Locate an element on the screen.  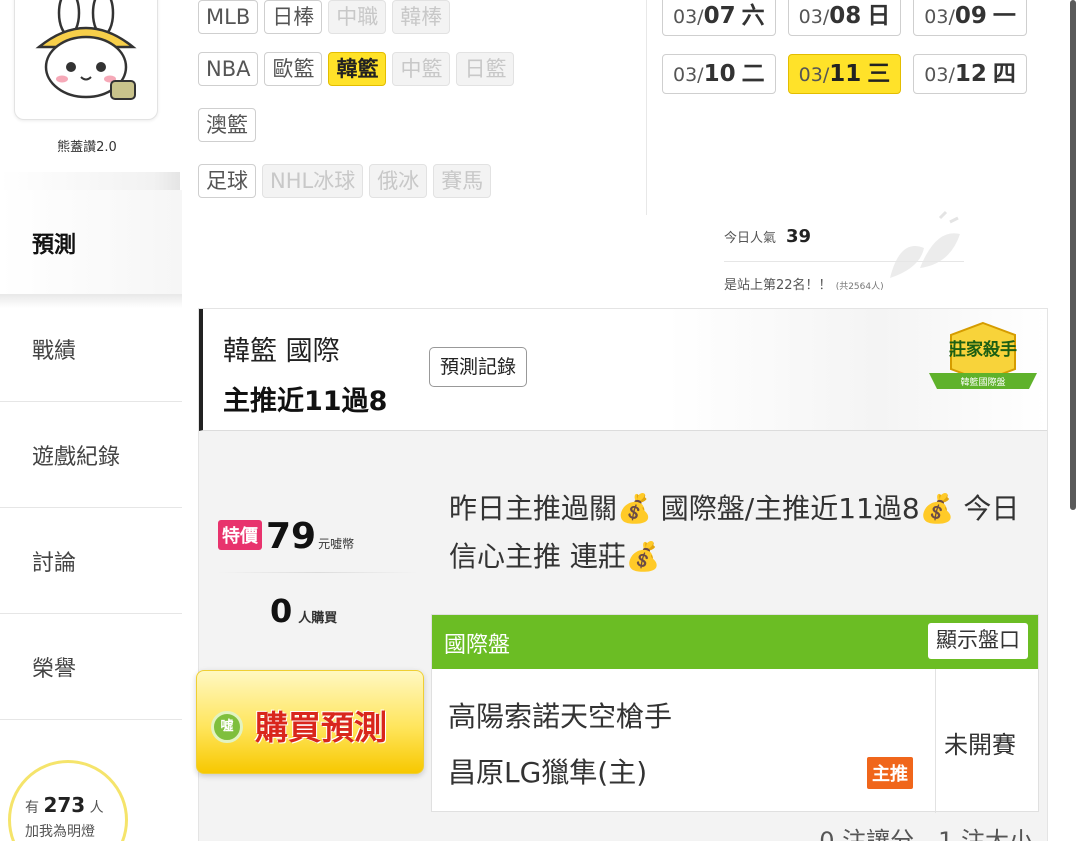
card-divider is located at coordinates (935, 741).